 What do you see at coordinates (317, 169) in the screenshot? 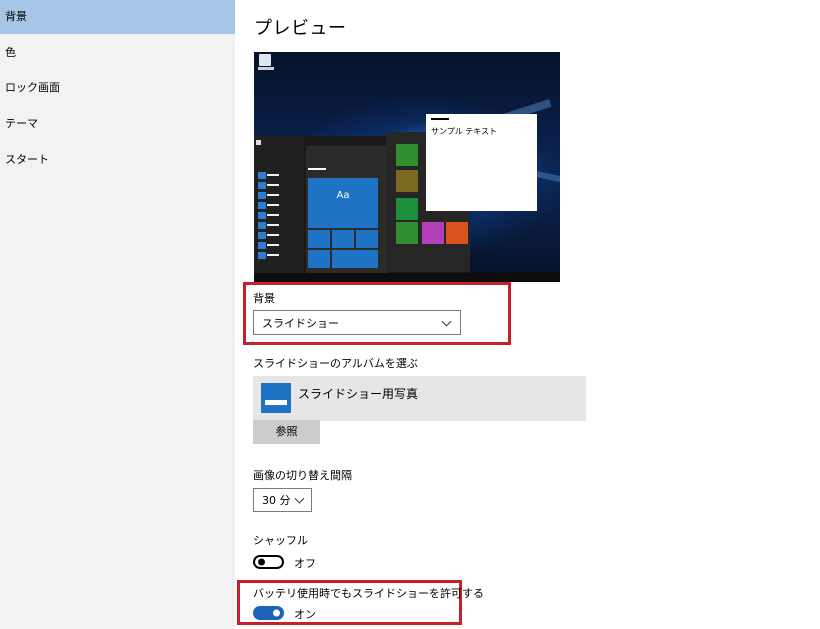
I see `group-header-line` at bounding box center [317, 169].